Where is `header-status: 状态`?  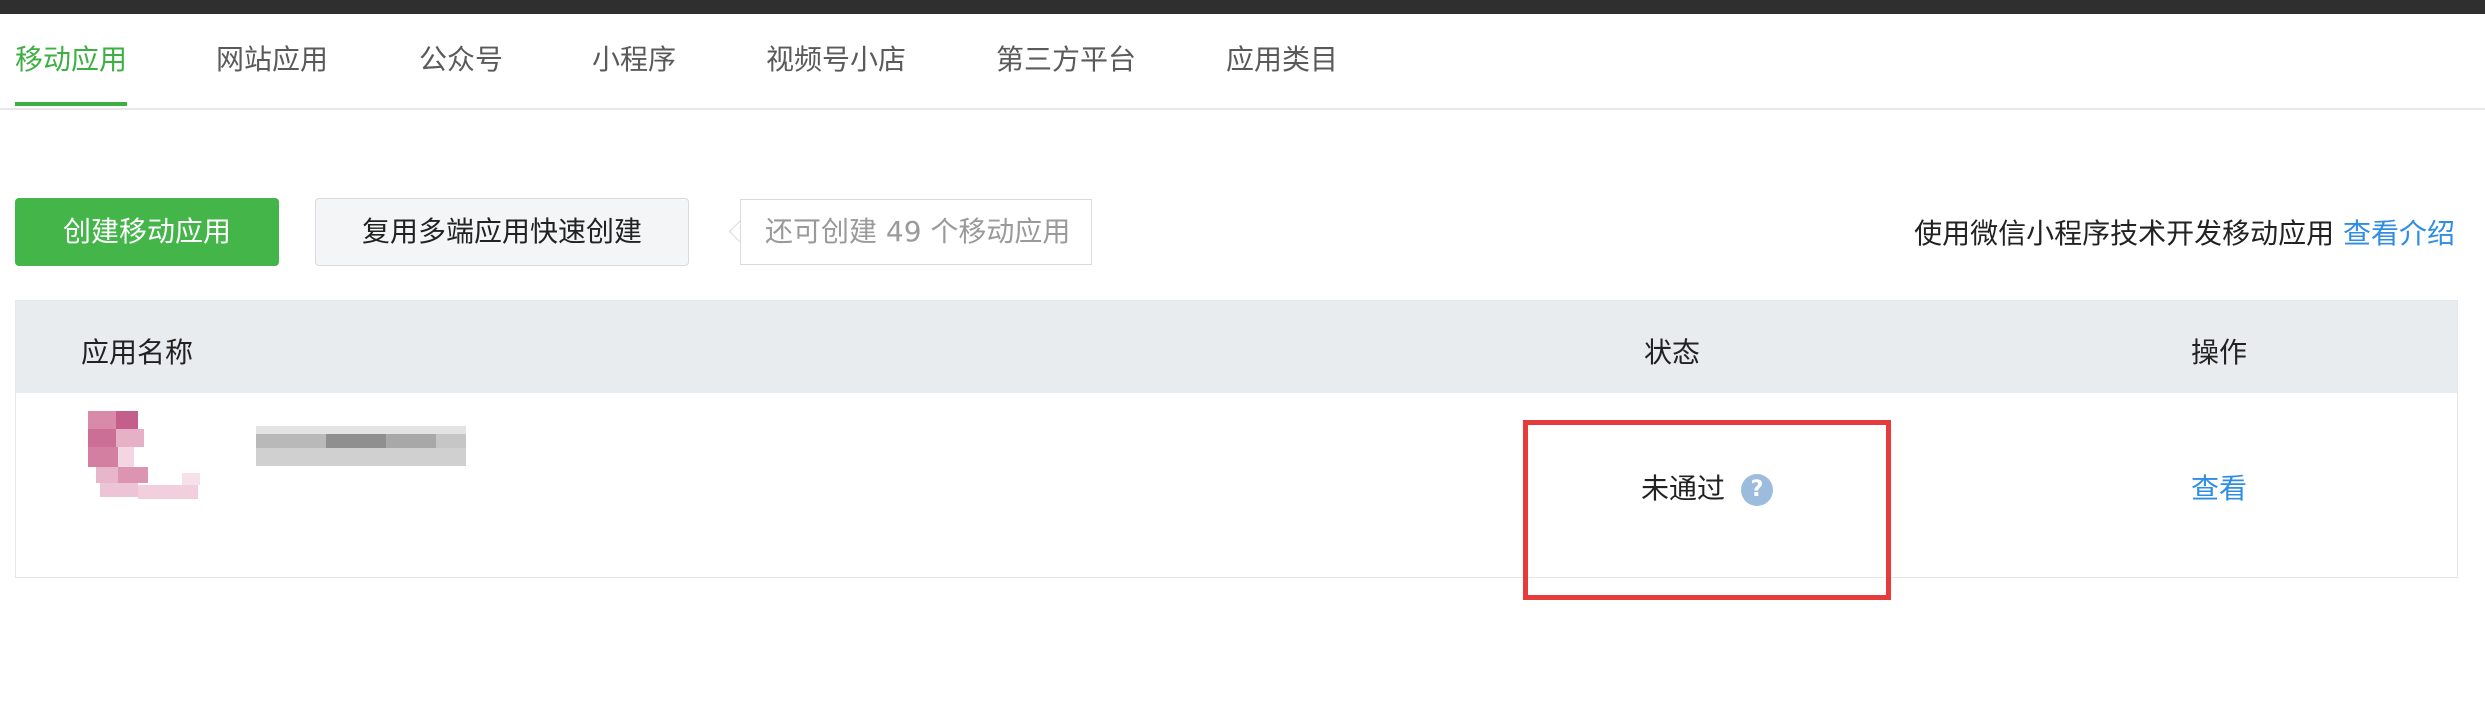
header-status: 状态 is located at coordinates (1672, 352).